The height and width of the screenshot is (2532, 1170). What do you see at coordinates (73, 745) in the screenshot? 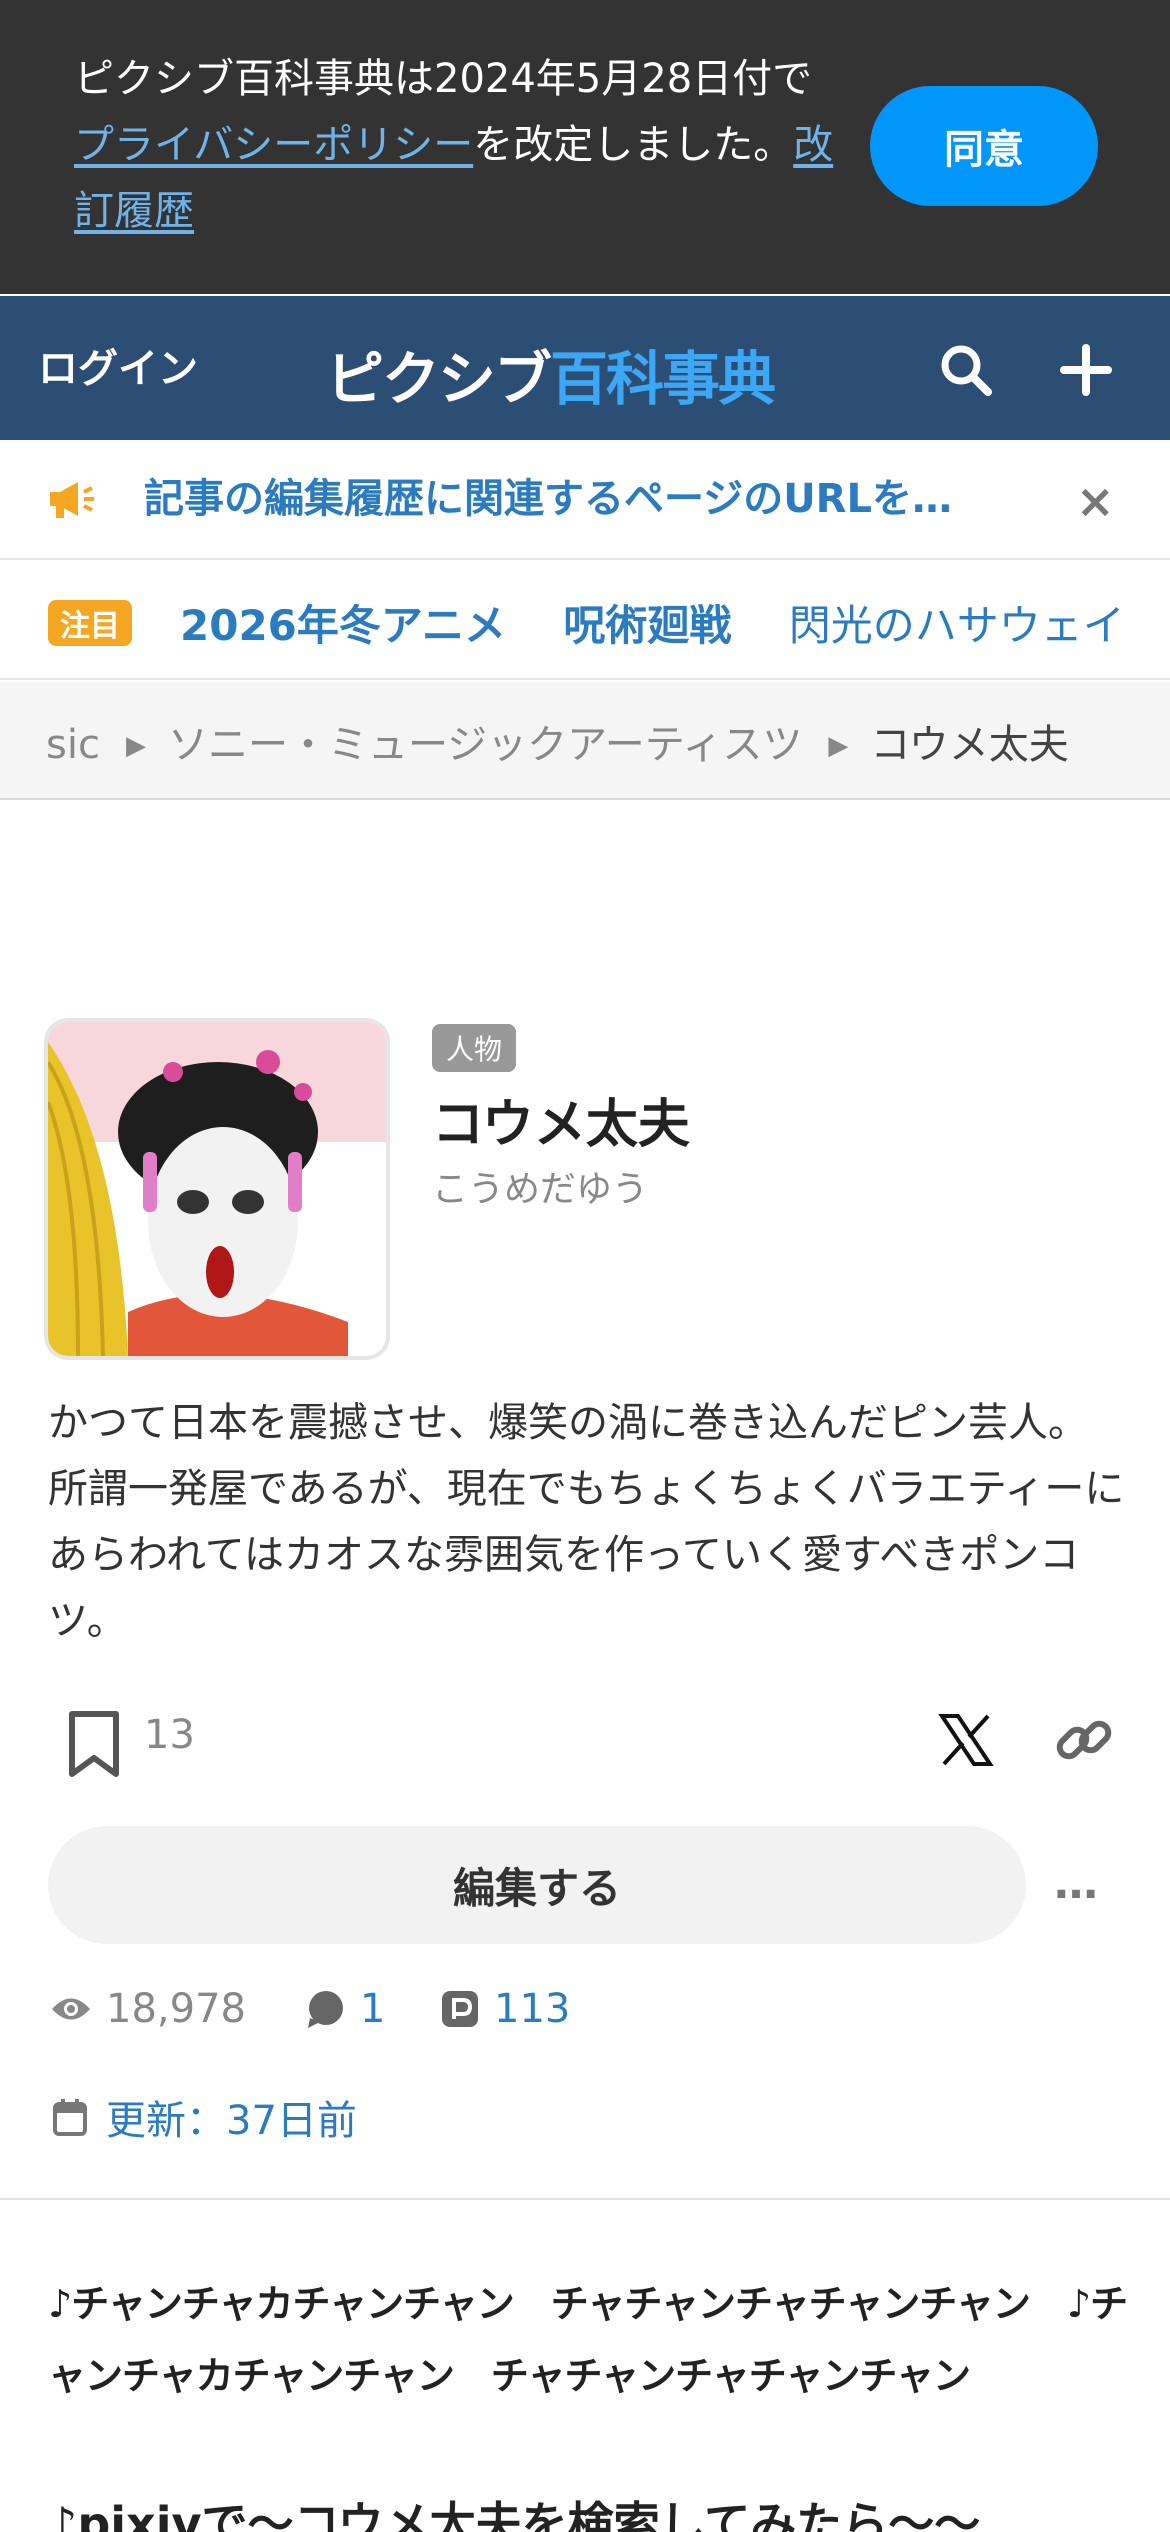
I see `breadcrumb-item: sic` at bounding box center [73, 745].